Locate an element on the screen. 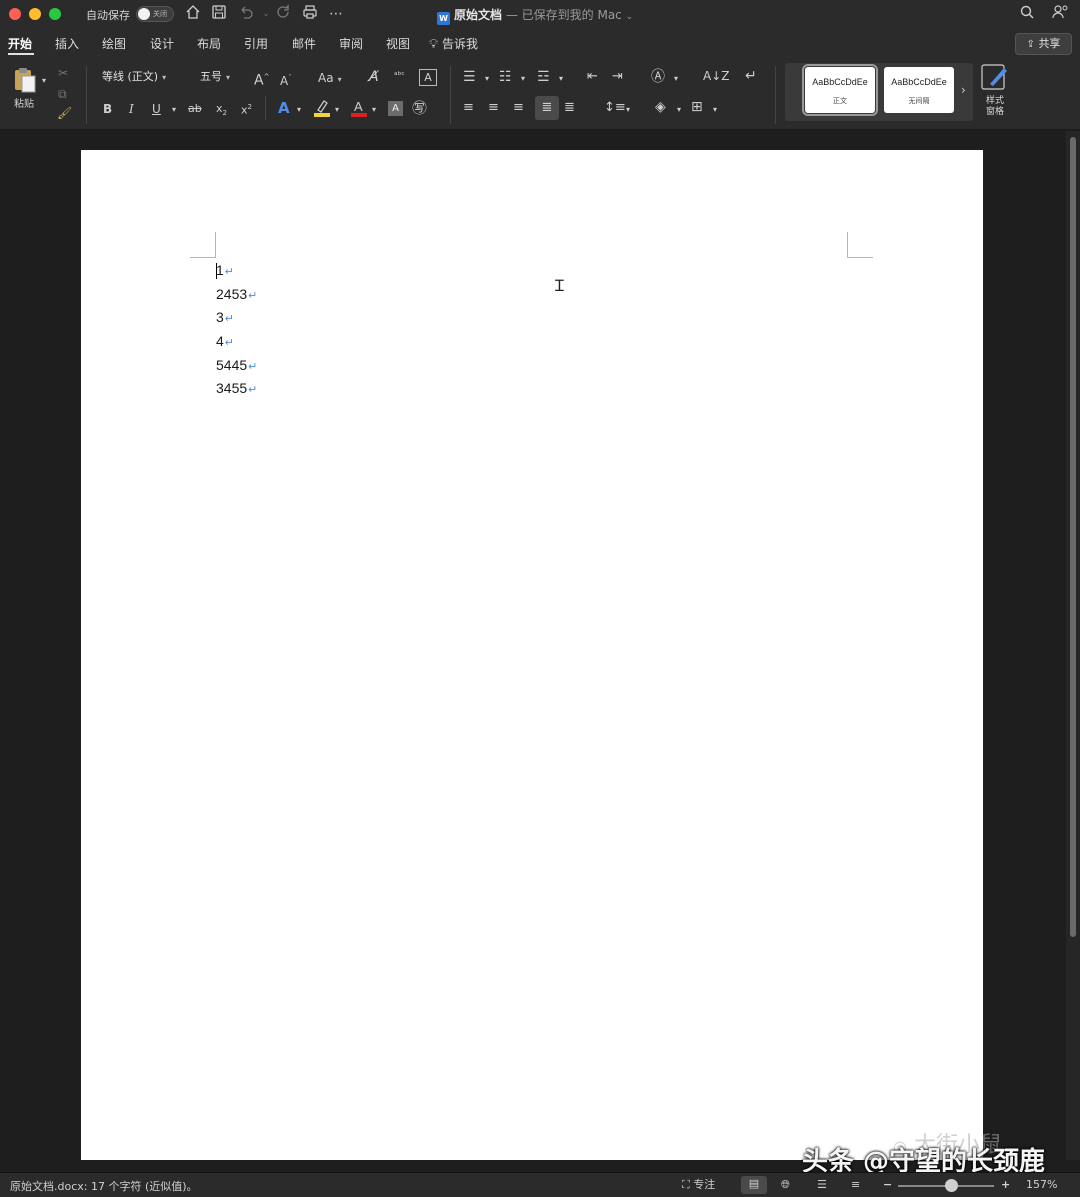 The width and height of the screenshot is (1080, 1197). format-painter-icon: 🖌︎ is located at coordinates (64, 113).